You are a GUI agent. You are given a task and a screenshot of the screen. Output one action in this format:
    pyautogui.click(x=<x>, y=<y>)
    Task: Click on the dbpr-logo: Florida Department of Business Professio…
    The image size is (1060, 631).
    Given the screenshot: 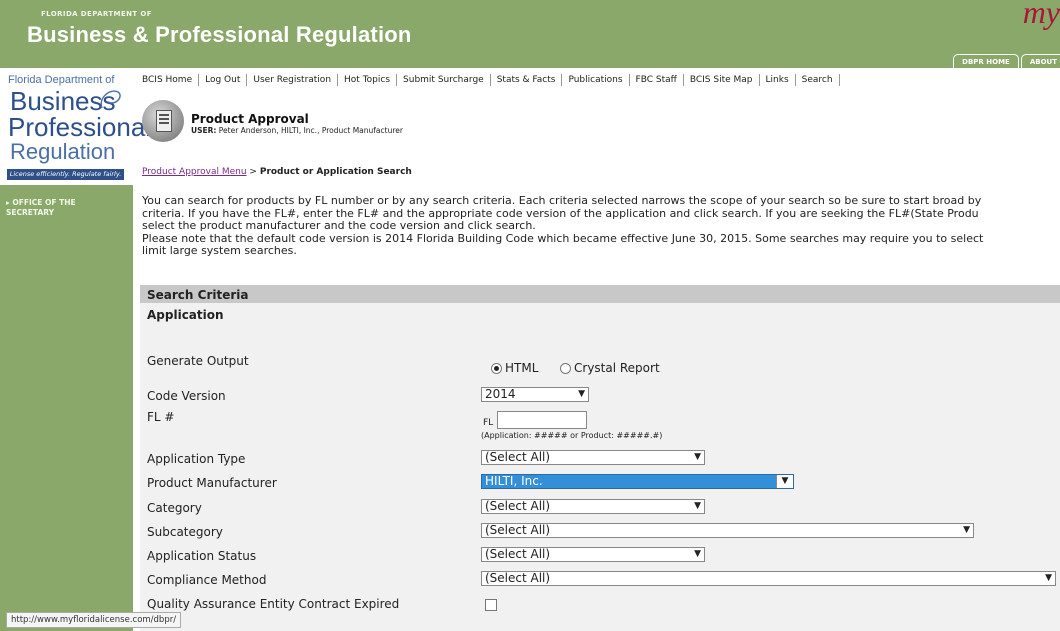 What is the action you would take?
    pyautogui.click(x=75, y=126)
    